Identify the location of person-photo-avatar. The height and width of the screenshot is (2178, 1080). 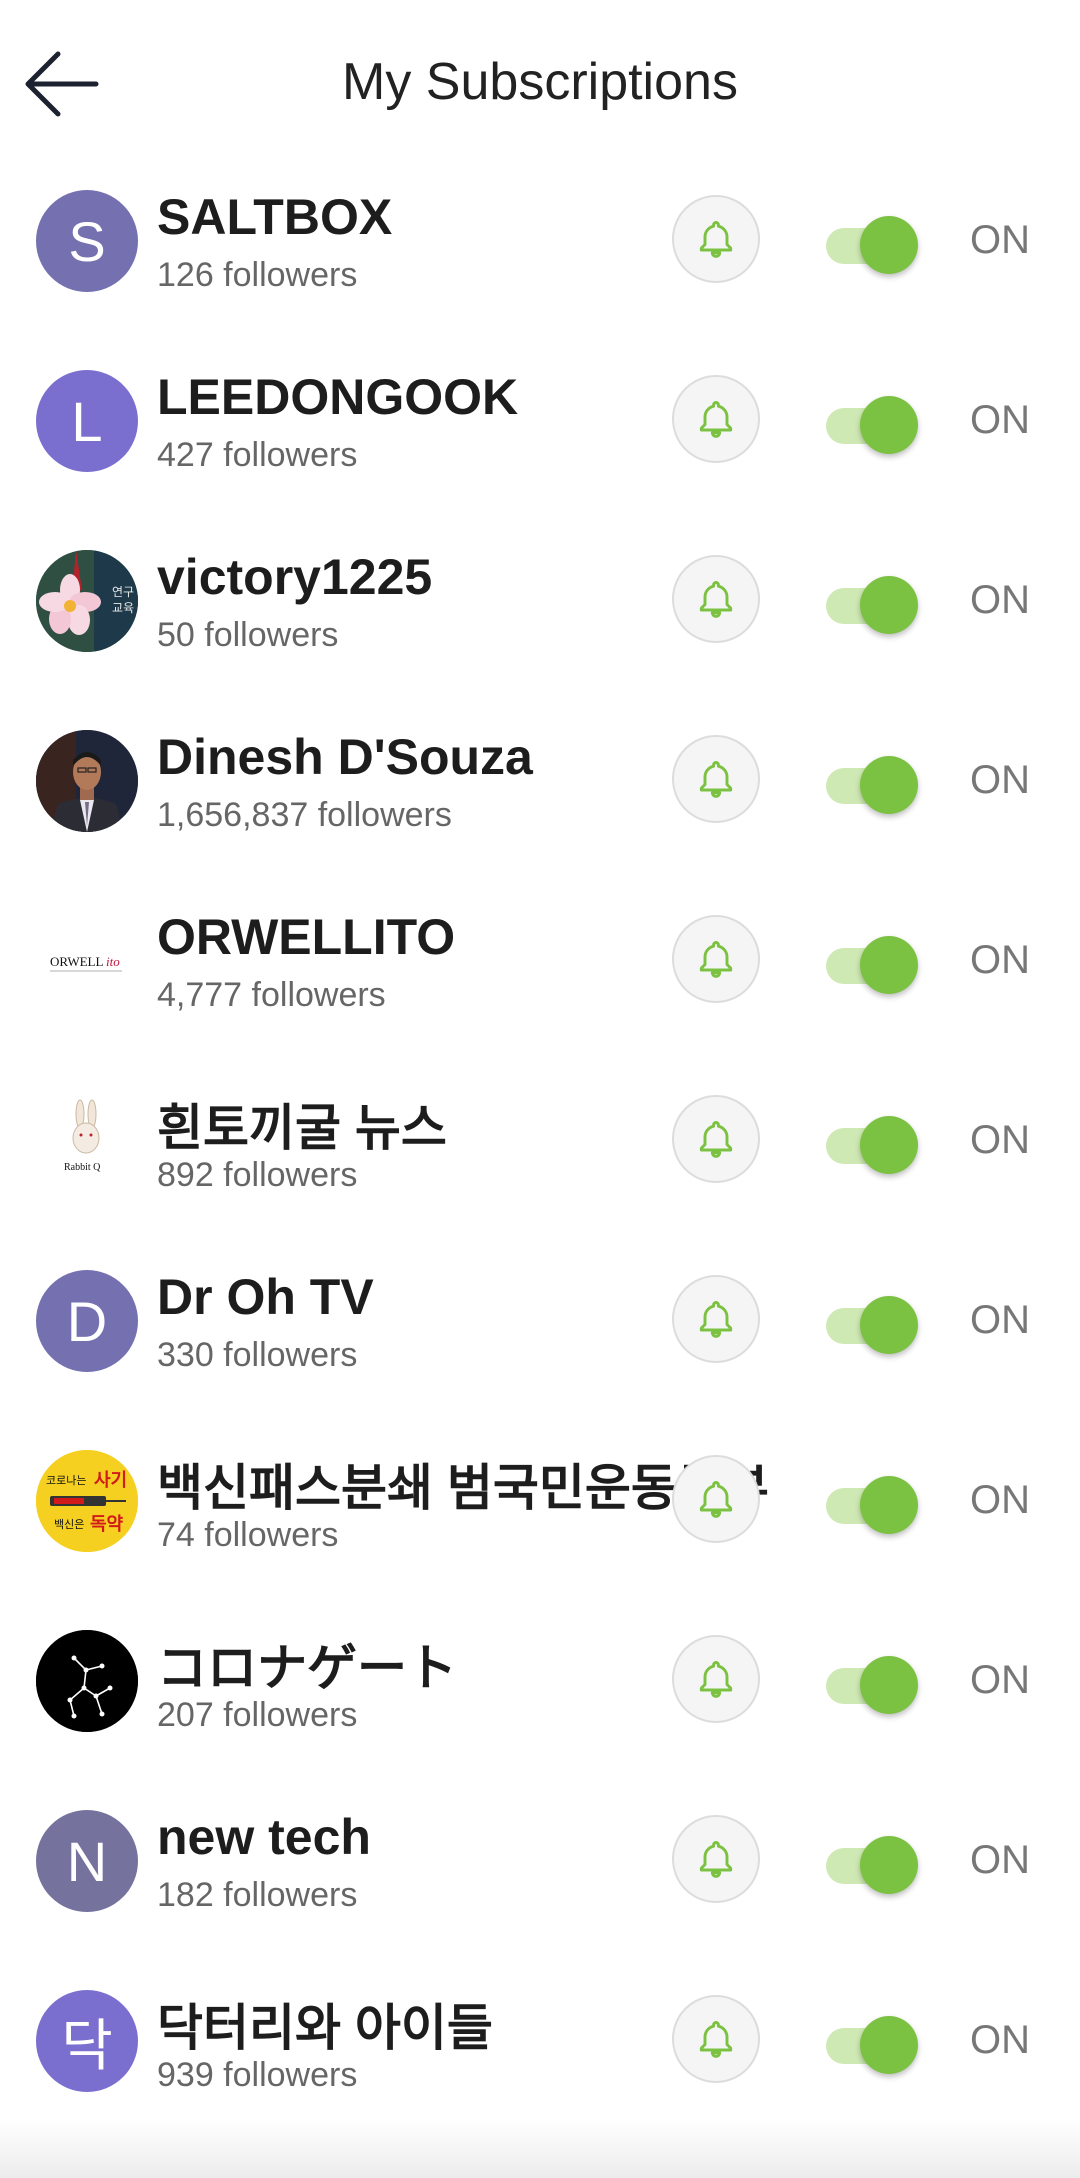
(87, 781).